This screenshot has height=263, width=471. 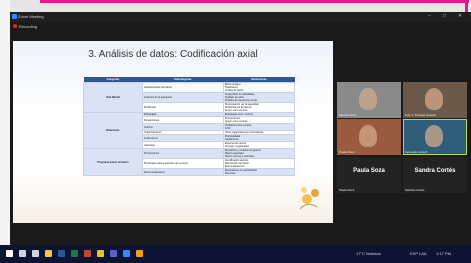 What do you see at coordinates (460, 16) in the screenshot?
I see `close-button: ✕` at bounding box center [460, 16].